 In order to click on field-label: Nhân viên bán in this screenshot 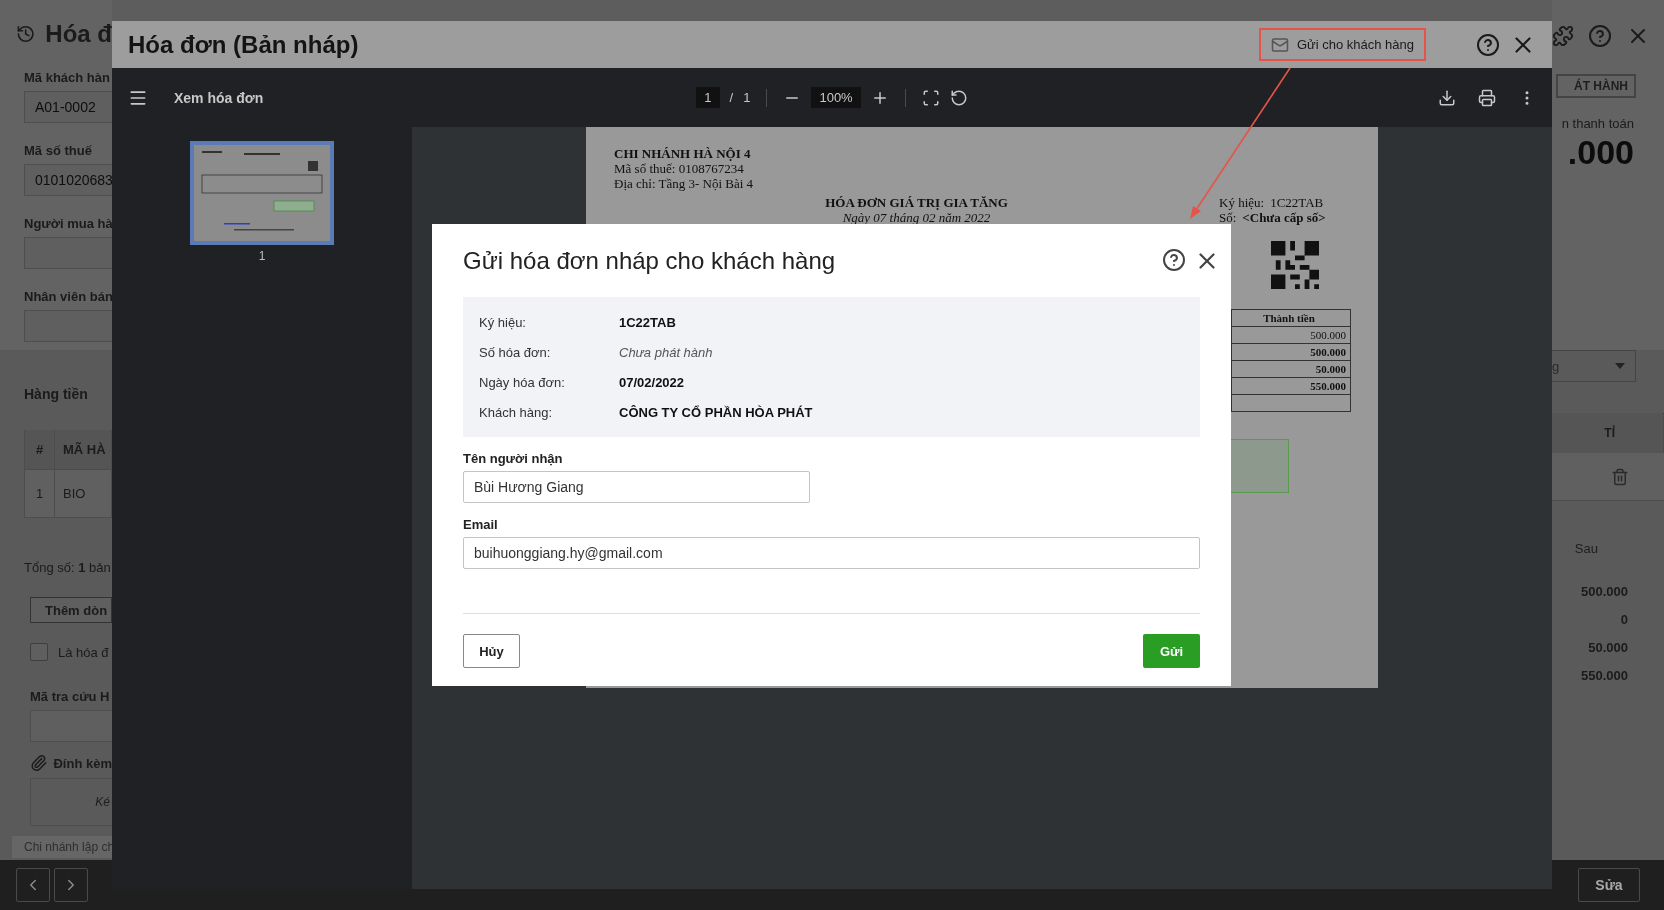, I will do `click(68, 296)`.